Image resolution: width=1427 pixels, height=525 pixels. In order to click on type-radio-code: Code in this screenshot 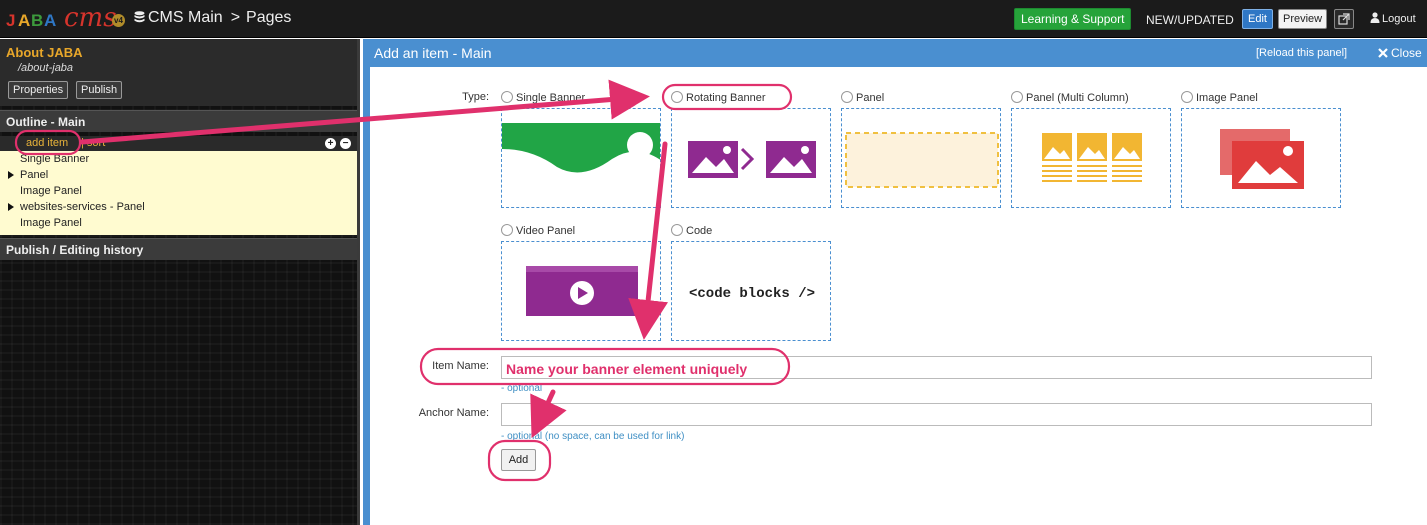, I will do `click(691, 230)`.